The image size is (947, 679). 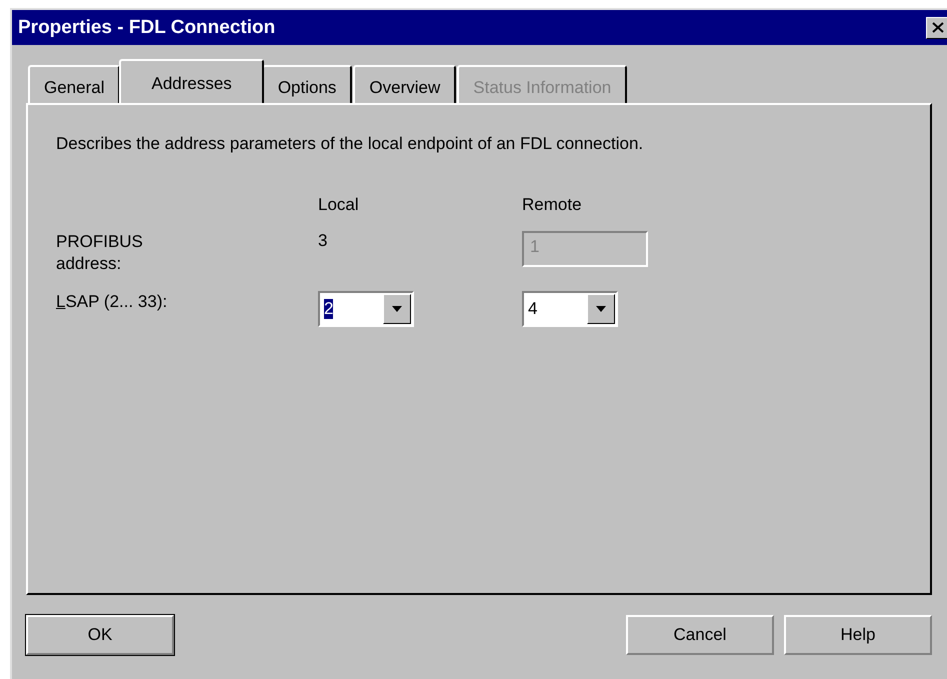 What do you see at coordinates (112, 302) in the screenshot?
I see `field-label: LSAP (2... 33):` at bounding box center [112, 302].